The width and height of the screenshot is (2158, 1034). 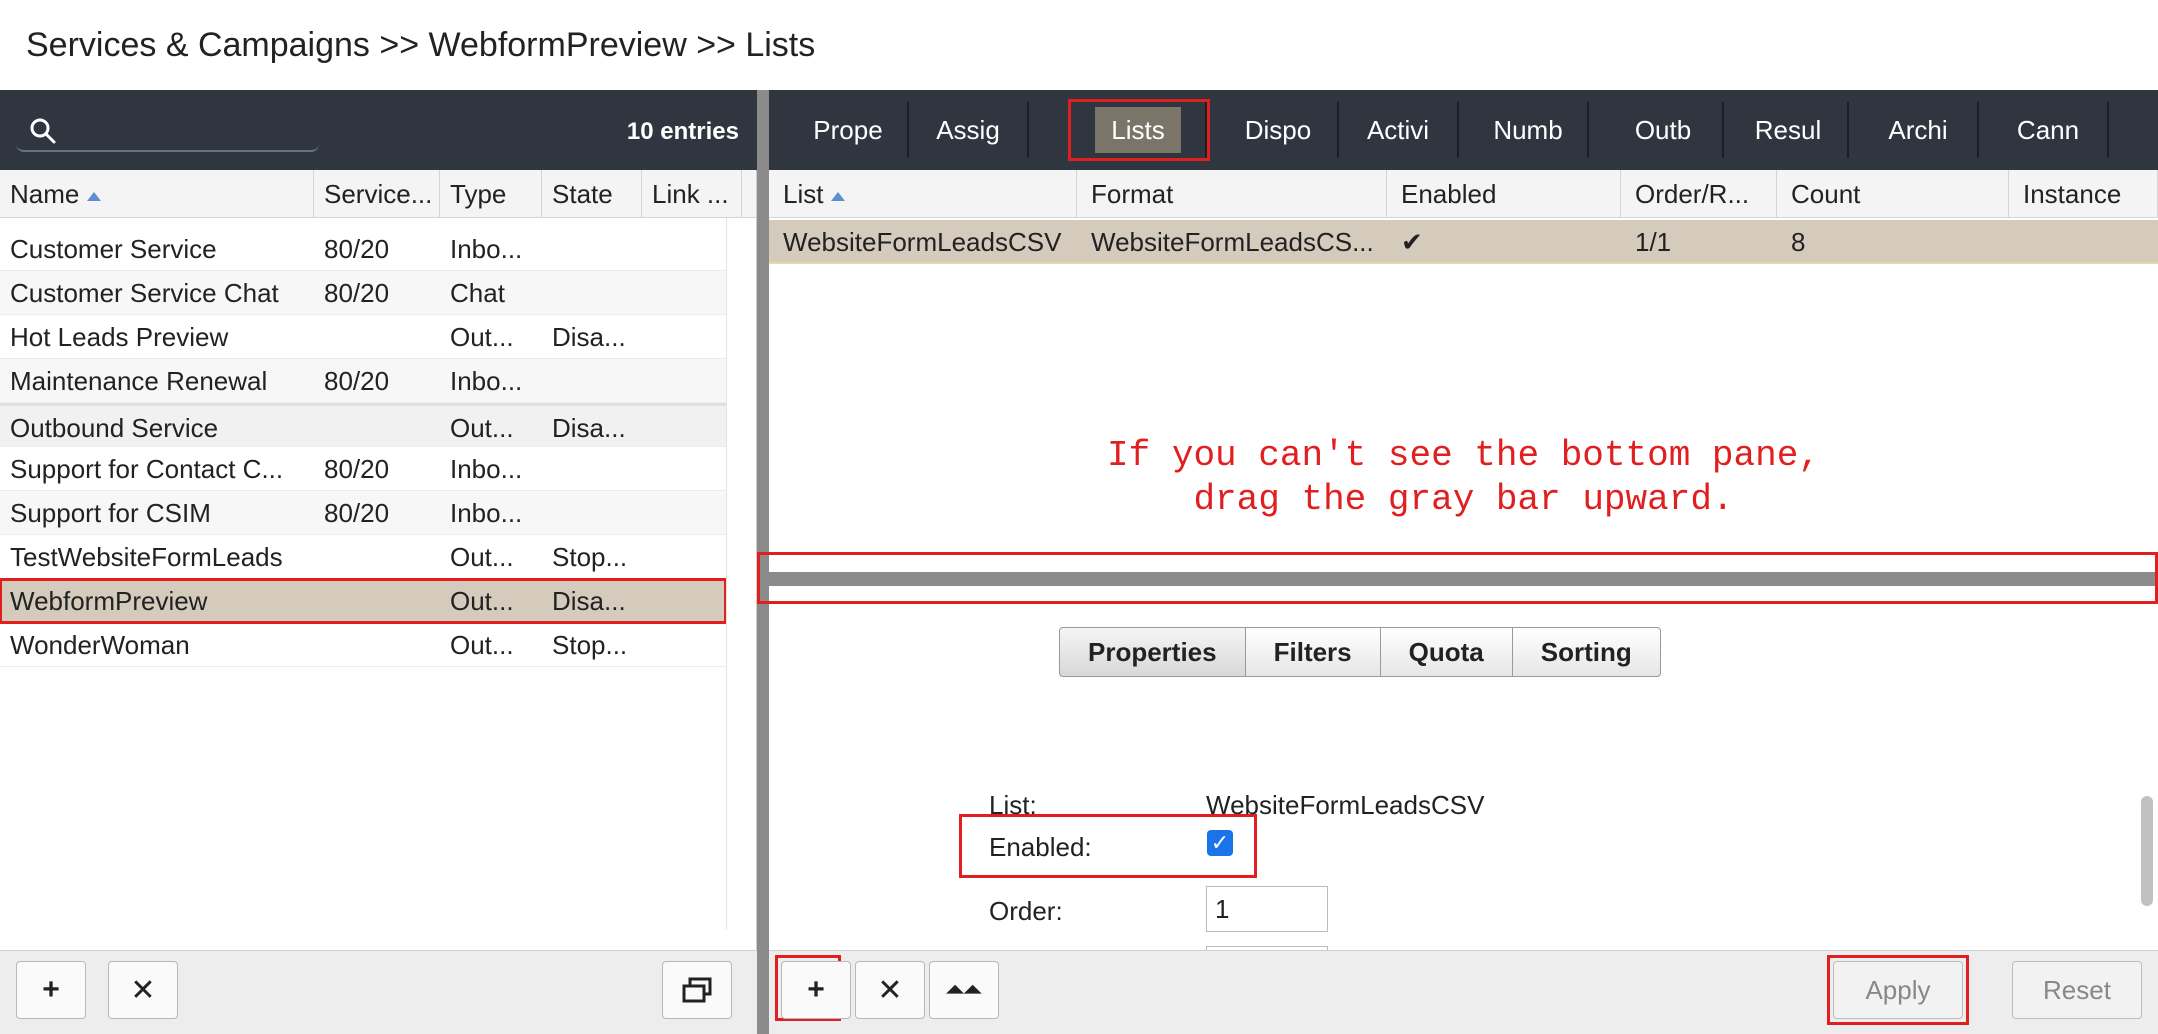 What do you see at coordinates (1040, 847) in the screenshot?
I see `enabled-label: Enabled:` at bounding box center [1040, 847].